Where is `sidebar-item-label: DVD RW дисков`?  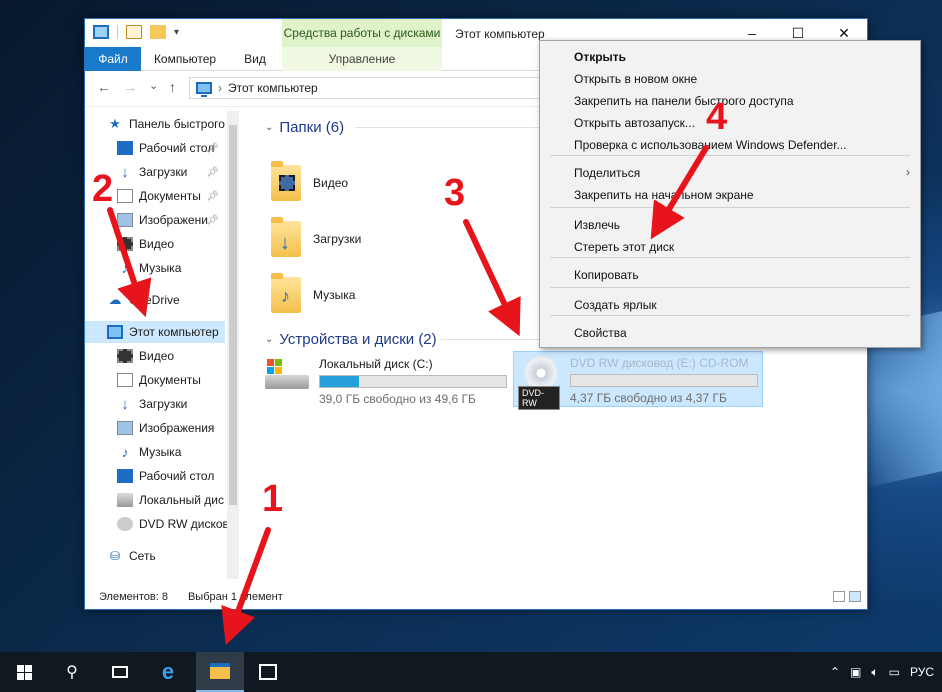
sidebar-item-label: DVD RW дисков is located at coordinates (184, 524).